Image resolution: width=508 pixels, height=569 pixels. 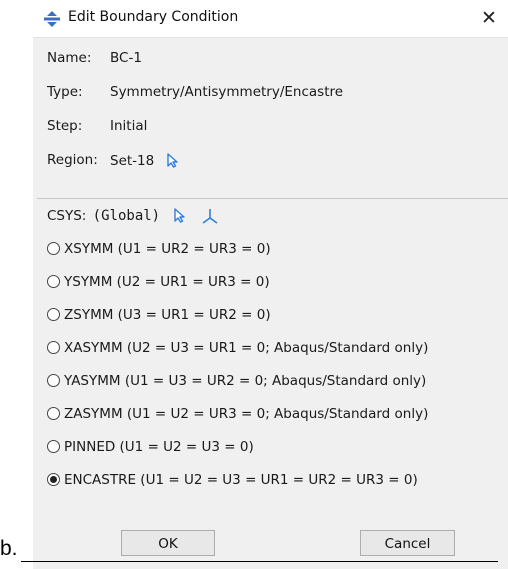 What do you see at coordinates (97, 126) in the screenshot?
I see `step-row: Step: Initial` at bounding box center [97, 126].